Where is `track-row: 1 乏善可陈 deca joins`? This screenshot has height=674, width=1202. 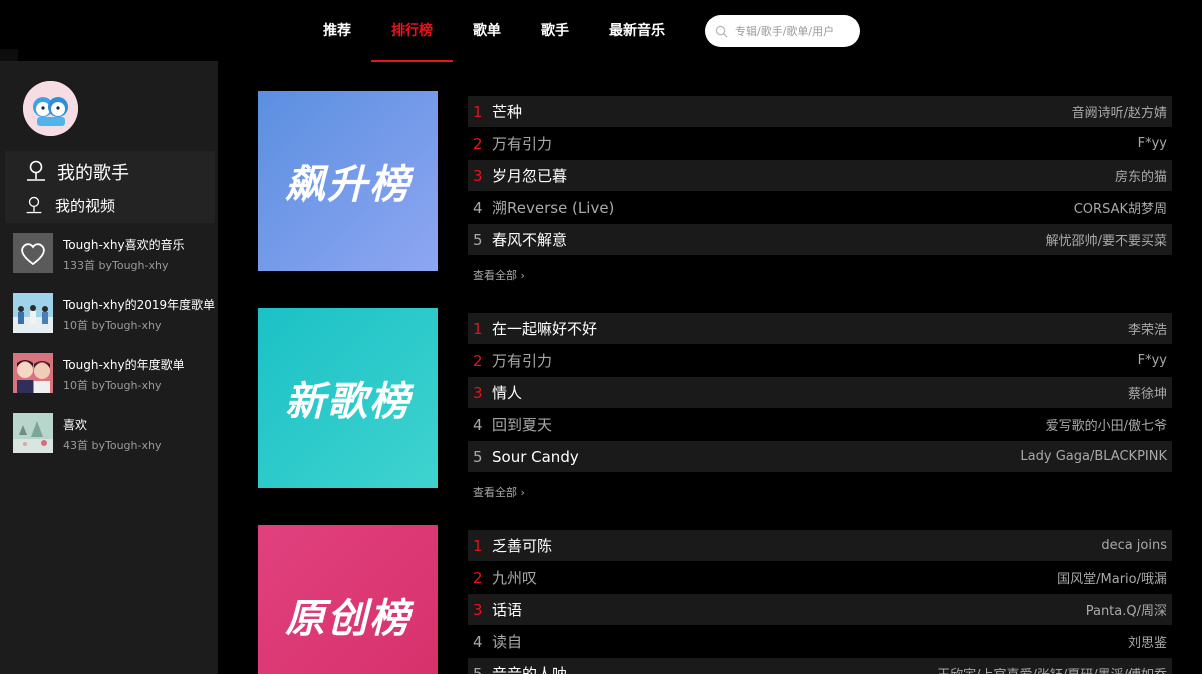 track-row: 1 乏善可陈 deca joins is located at coordinates (820, 545).